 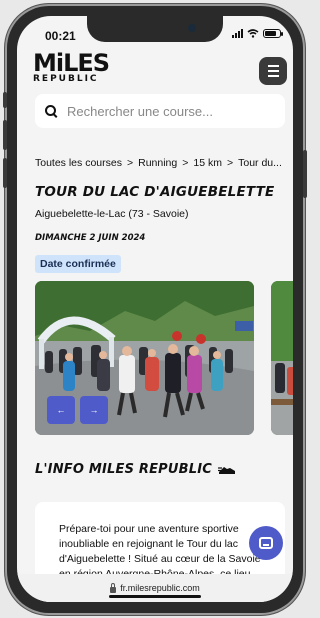 I want to click on menu-button, so click(x=273, y=71).